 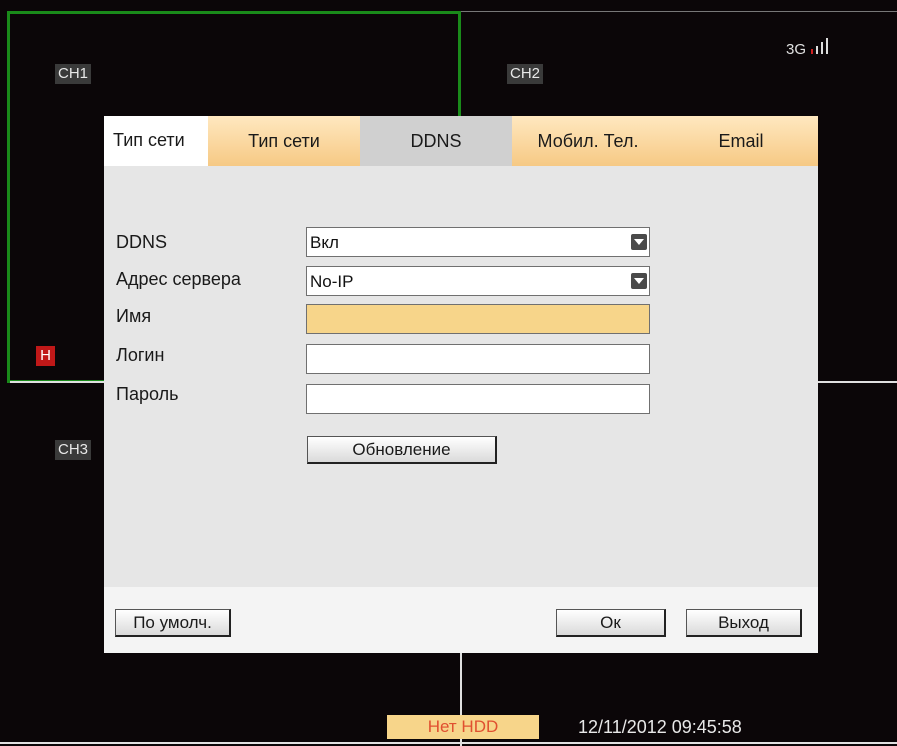 I want to click on exit-button: Выход, so click(x=744, y=623).